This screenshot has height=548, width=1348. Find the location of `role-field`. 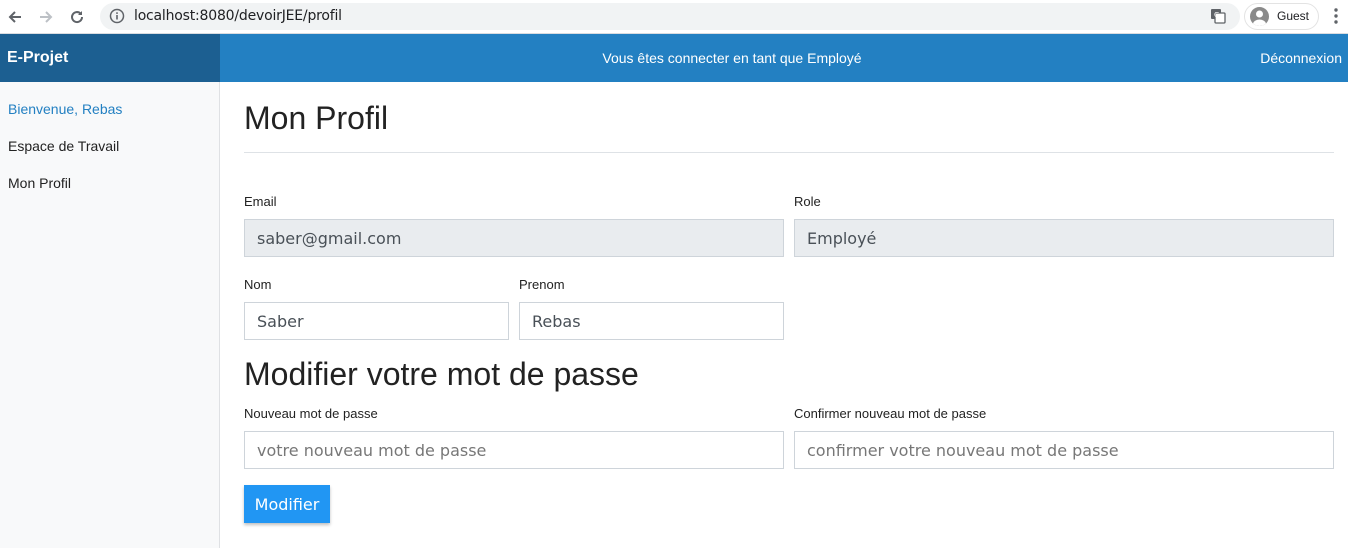

role-field is located at coordinates (1064, 238).